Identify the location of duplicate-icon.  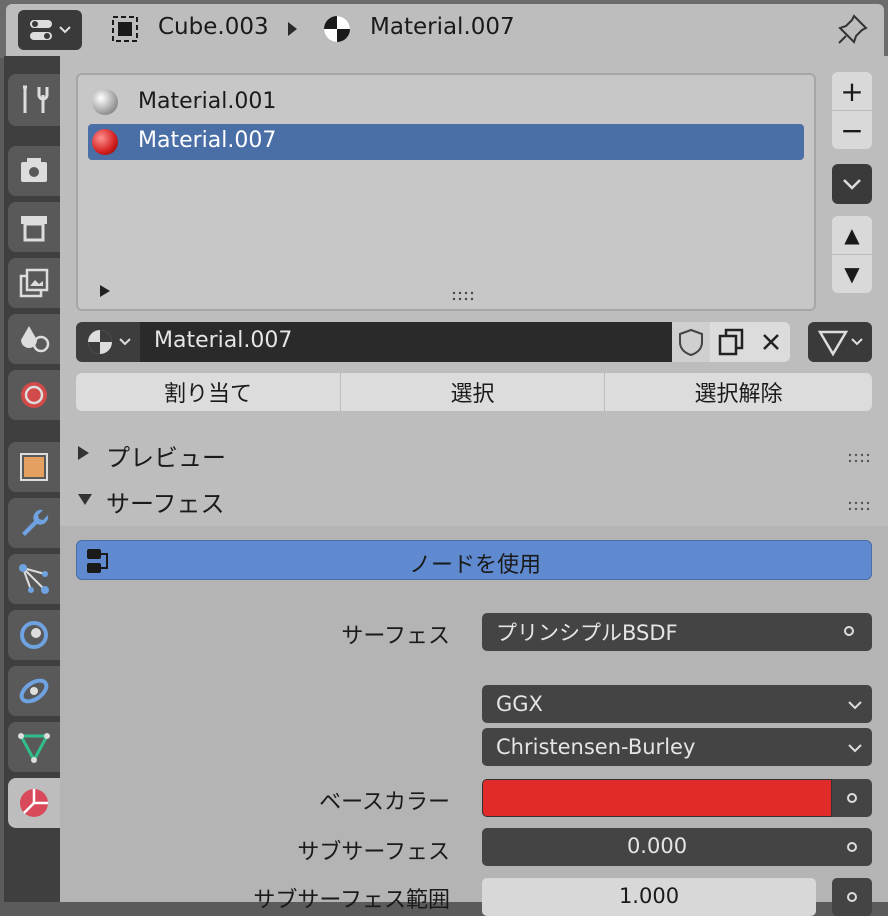
(731, 342).